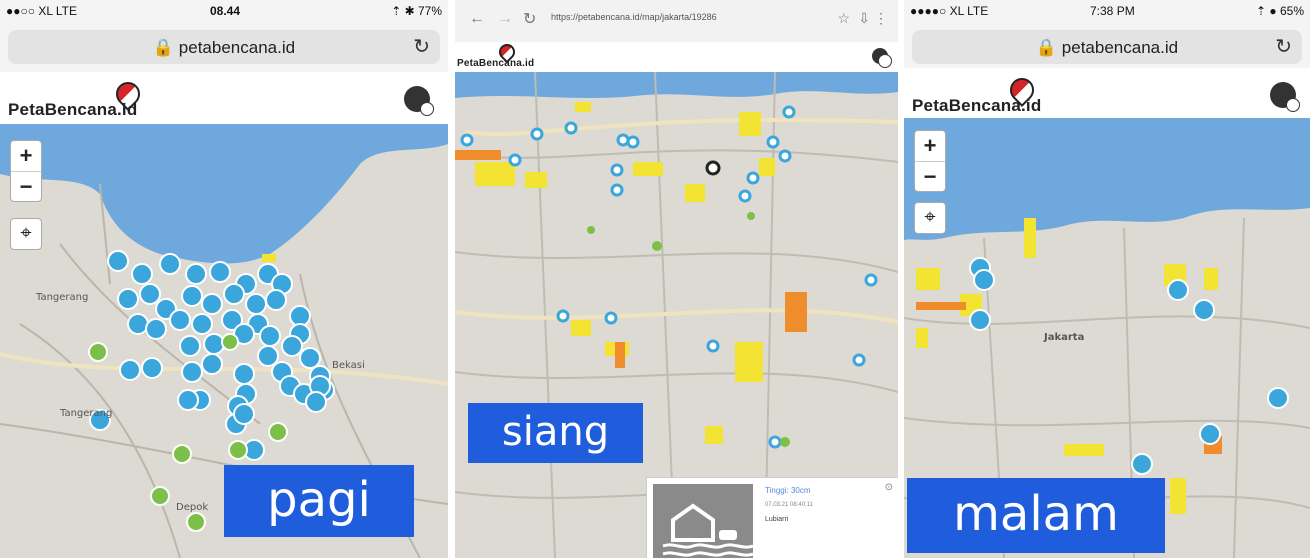 Image resolution: width=1310 pixels, height=558 pixels. I want to click on menu-icon: ⋮, so click(881, 18).